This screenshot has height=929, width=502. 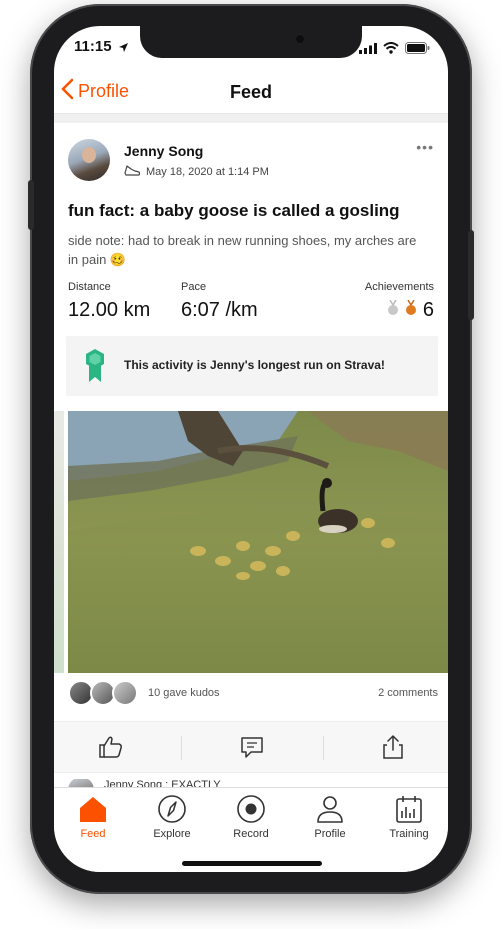 I want to click on achievements-count: 6, so click(x=428, y=310).